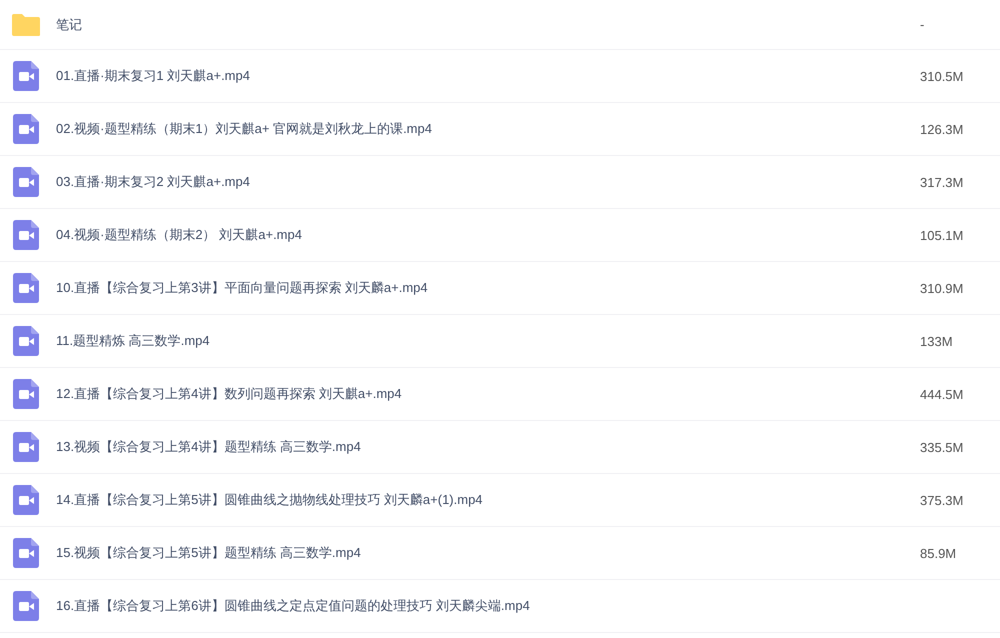 The height and width of the screenshot is (638, 1000). What do you see at coordinates (939, 553) in the screenshot?
I see `file-size: 85.9M` at bounding box center [939, 553].